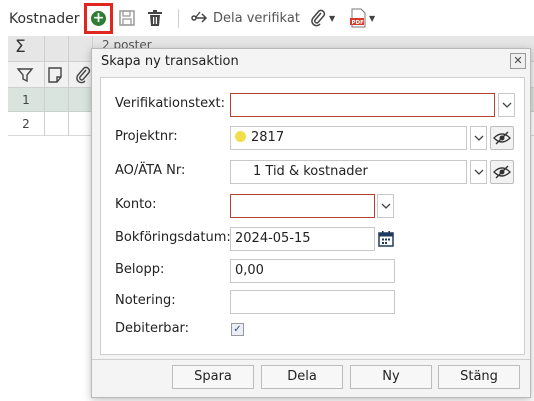  I want to click on row-number: 1, so click(26, 100).